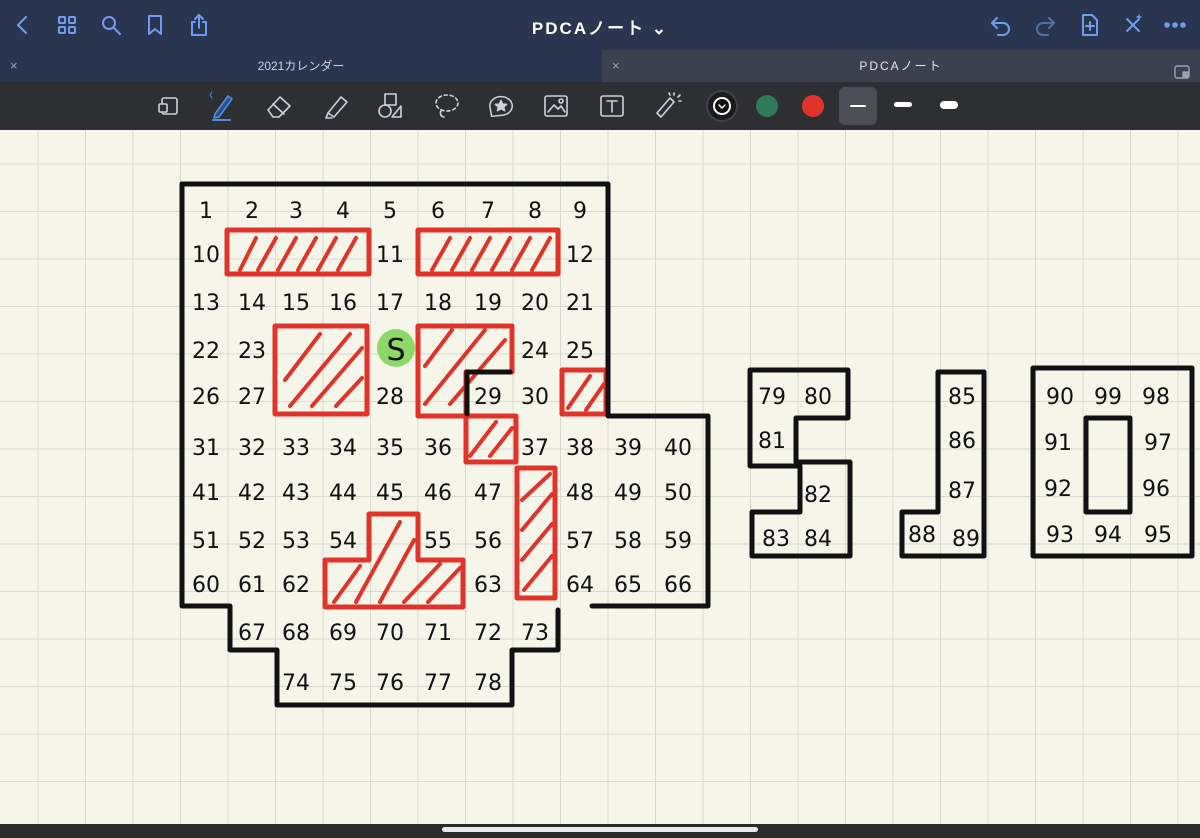  I want to click on stroke-thin-button, so click(858, 106).